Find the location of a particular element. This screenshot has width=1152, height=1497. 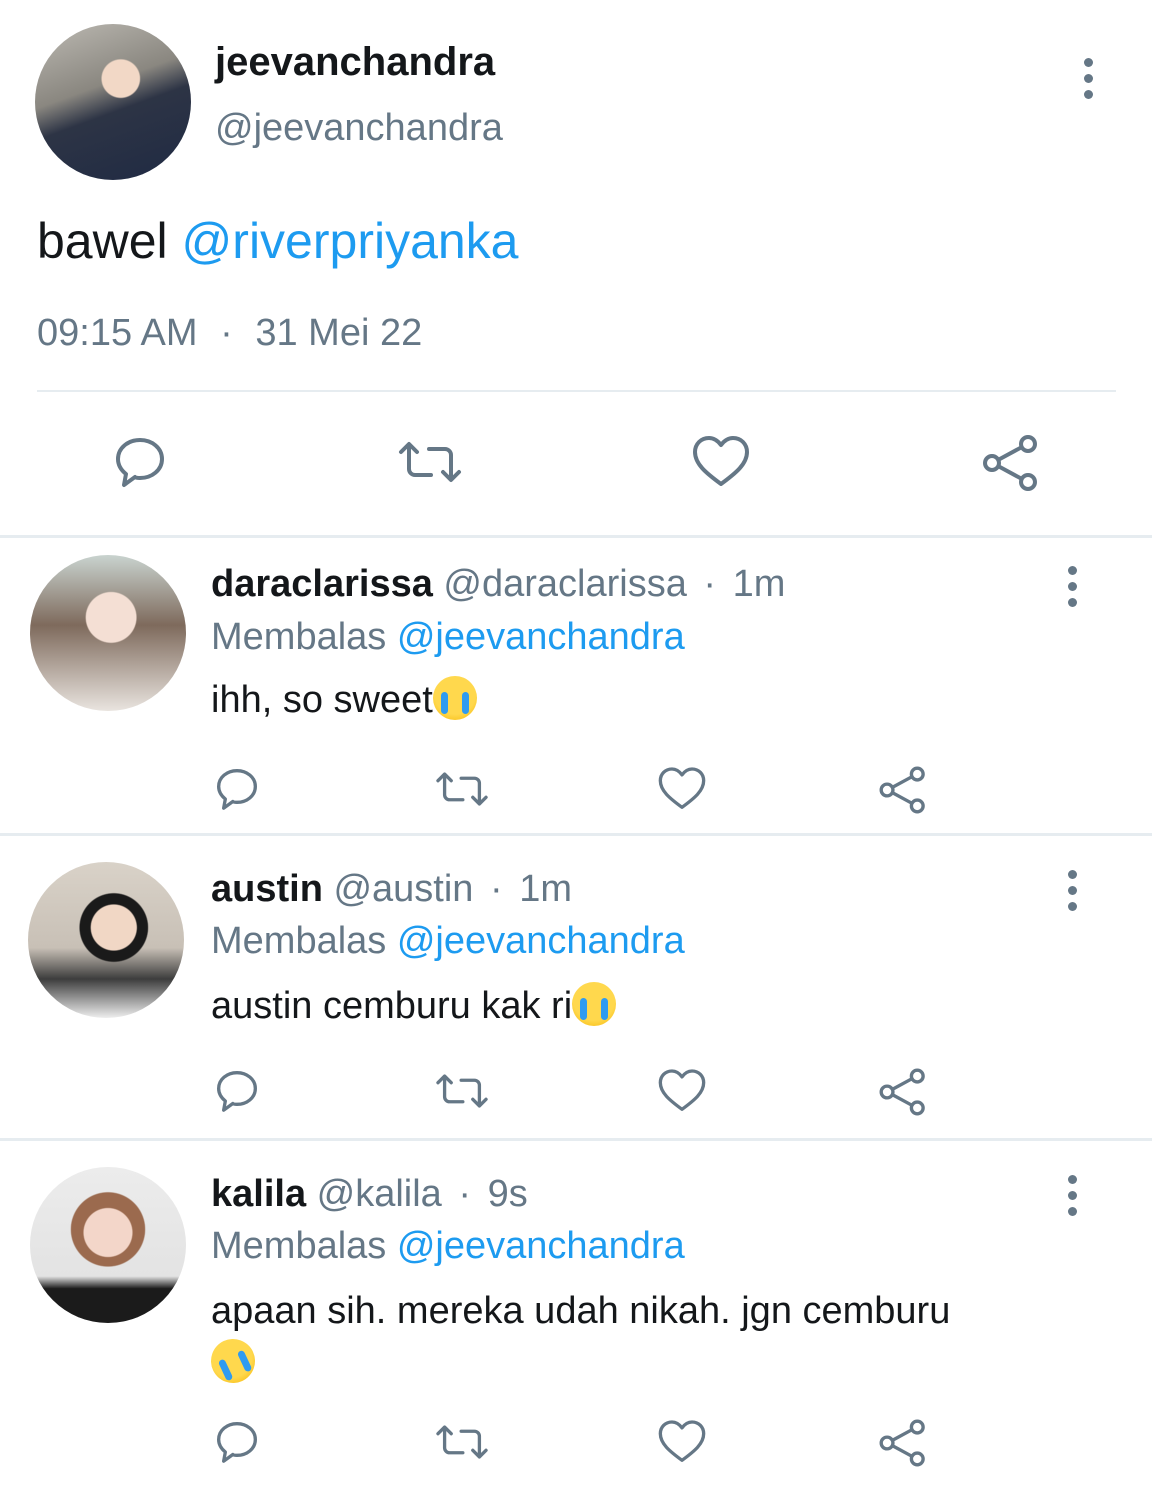

user-handle: @kalila is located at coordinates (379, 1194).